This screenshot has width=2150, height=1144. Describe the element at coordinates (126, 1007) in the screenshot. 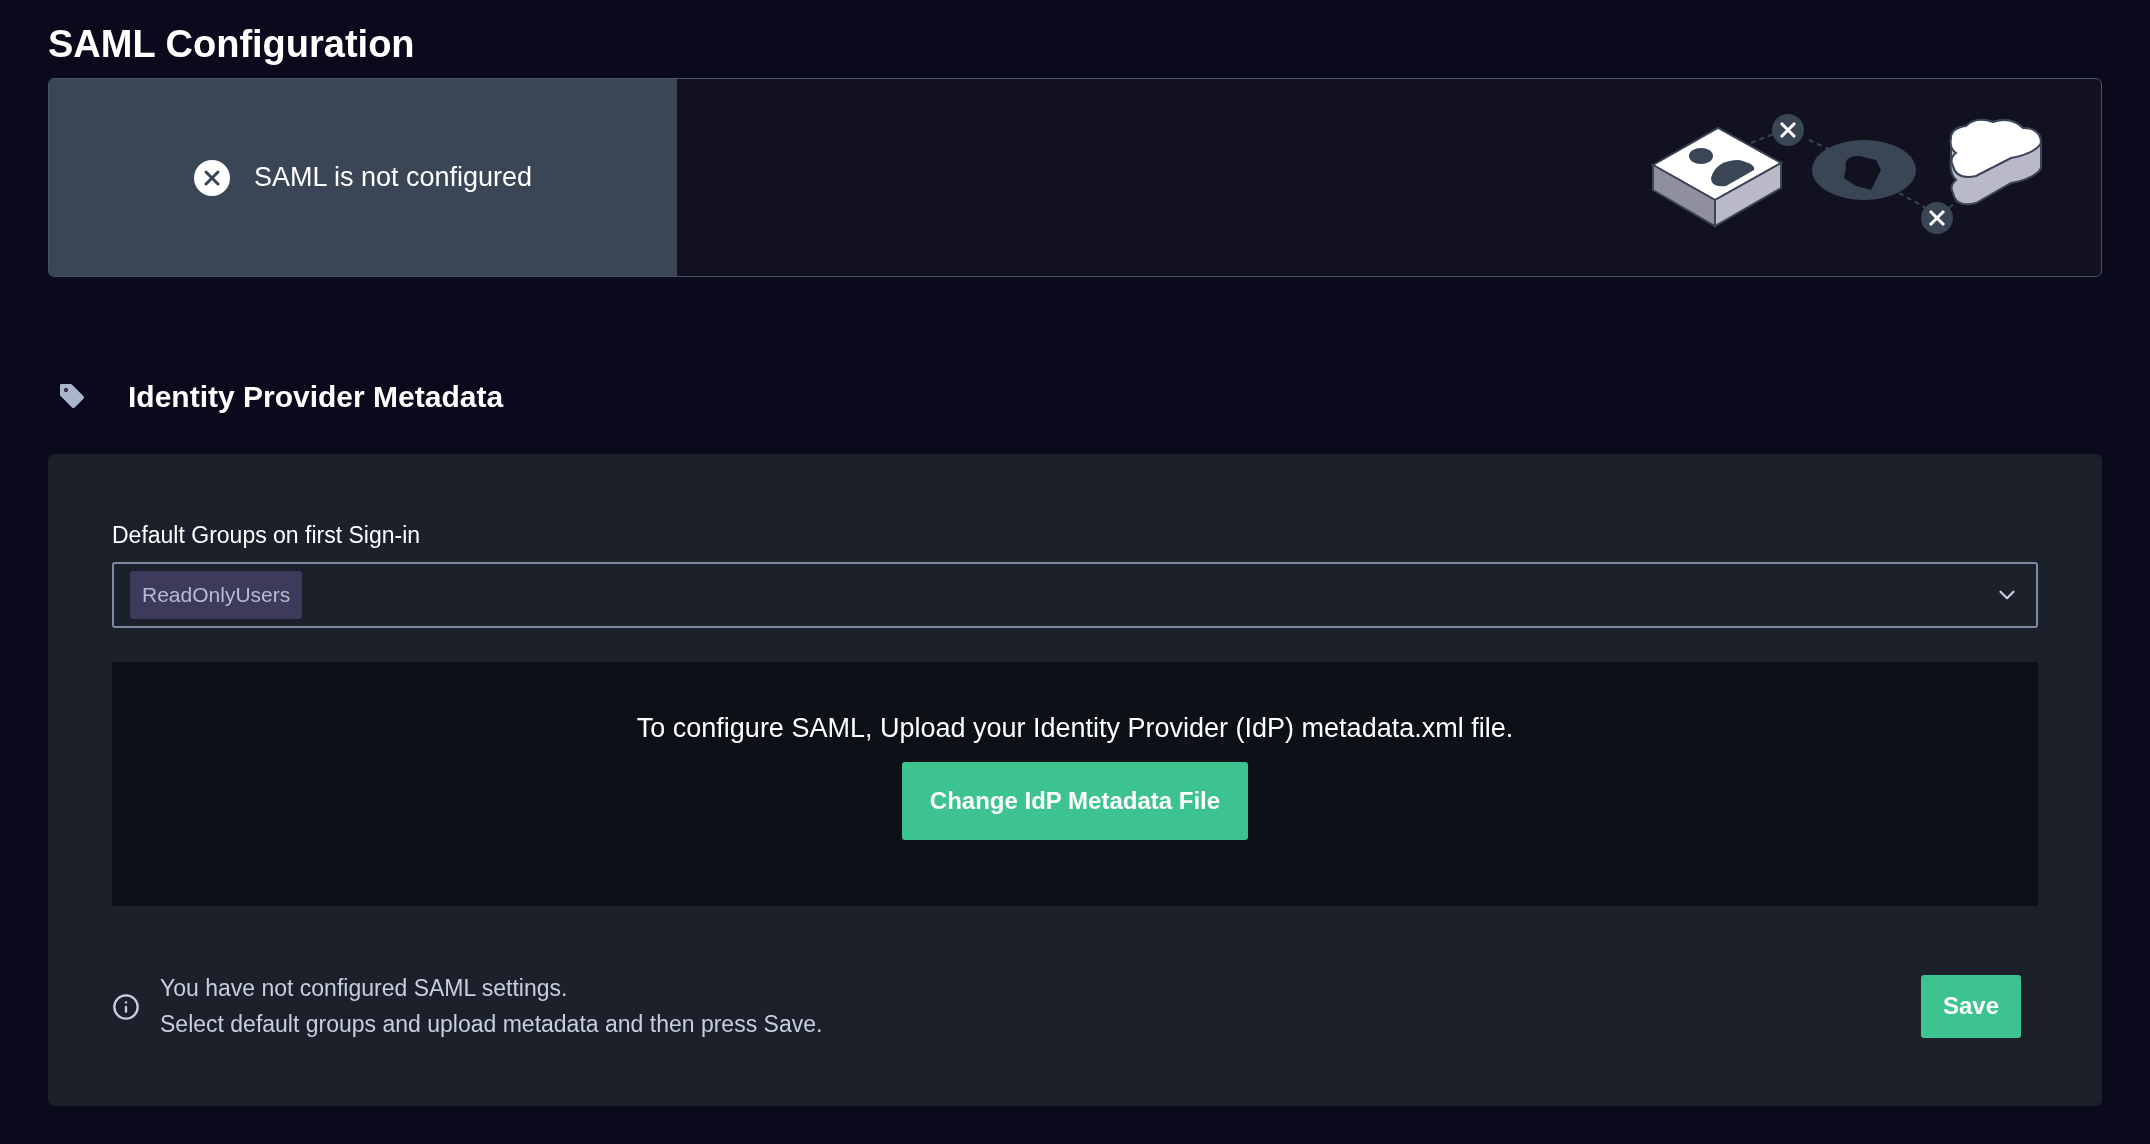

I see `info-icon` at that location.